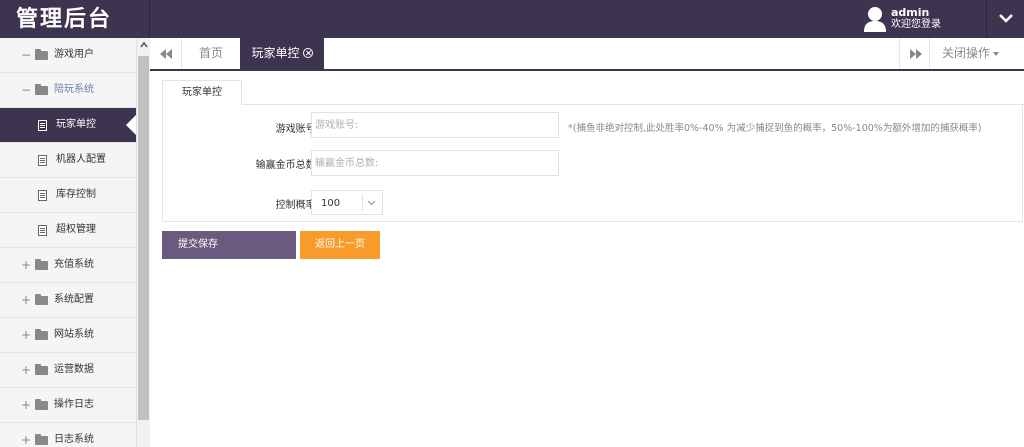 The height and width of the screenshot is (447, 1024). I want to click on control-rate-value: 100, so click(331, 203).